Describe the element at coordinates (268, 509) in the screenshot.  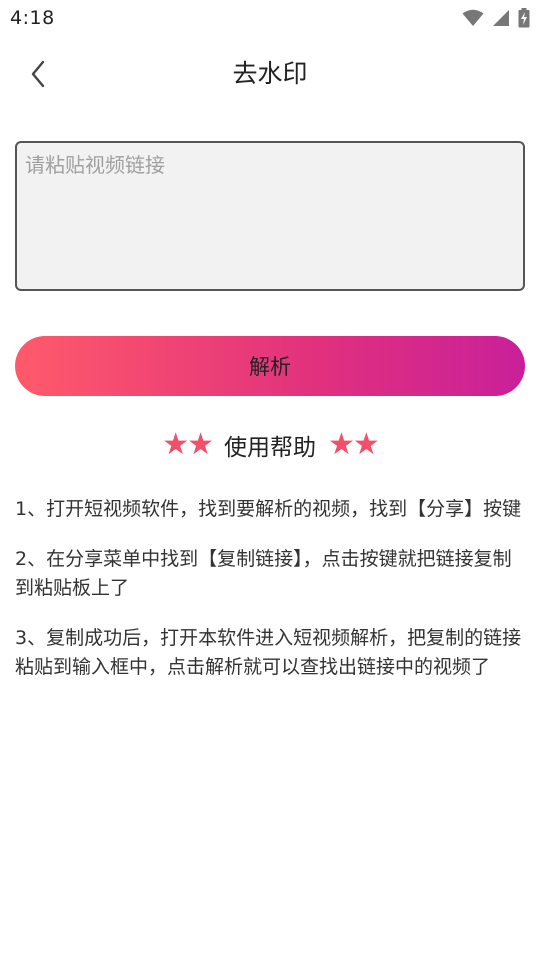
I see `help-item: 1、打开短视频软件，找到要解析的视频，找到【分享】按键` at that location.